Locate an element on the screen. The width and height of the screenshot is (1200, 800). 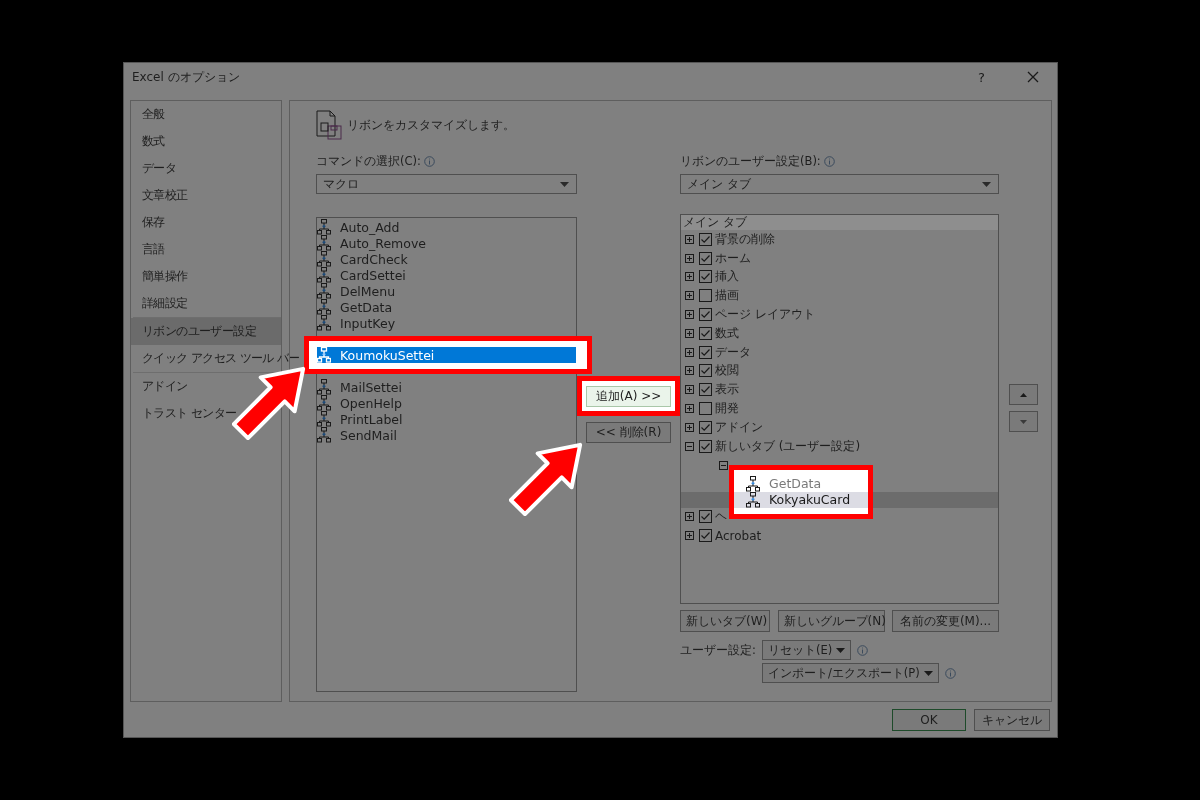
sidebar-item: アドイン is located at coordinates (161, 386).